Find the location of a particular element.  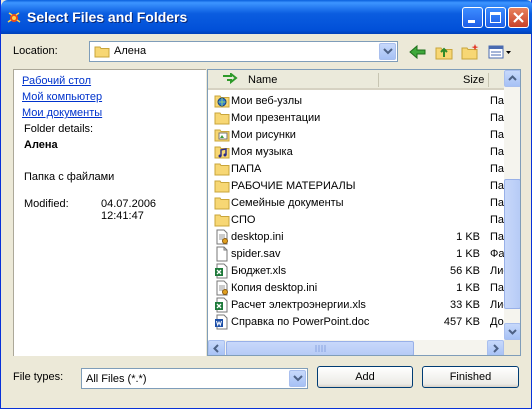

file-type: Лист is located at coordinates (497, 271).